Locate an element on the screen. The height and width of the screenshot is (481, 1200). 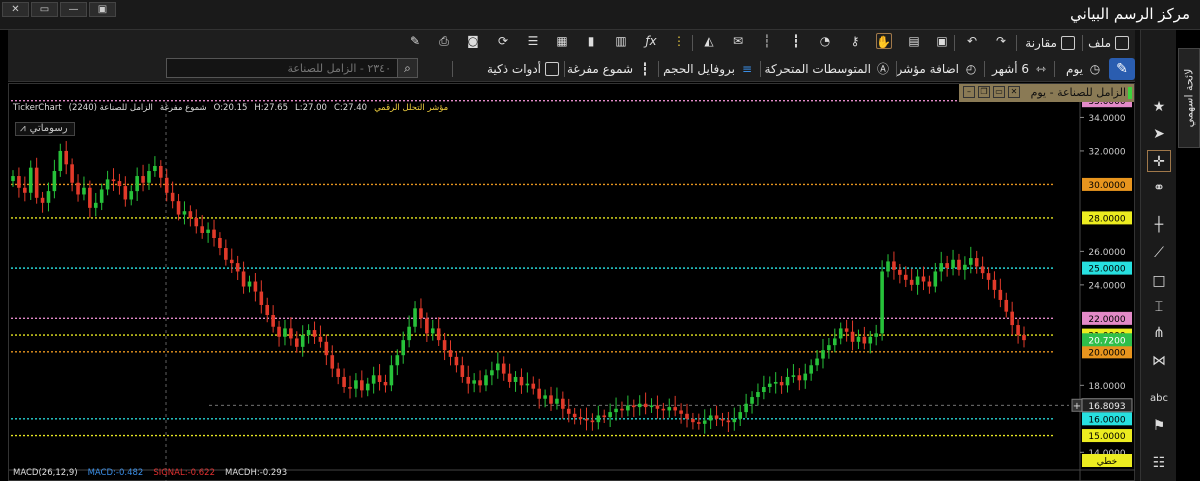
link-icon: ⚭ is located at coordinates (1159, 188).